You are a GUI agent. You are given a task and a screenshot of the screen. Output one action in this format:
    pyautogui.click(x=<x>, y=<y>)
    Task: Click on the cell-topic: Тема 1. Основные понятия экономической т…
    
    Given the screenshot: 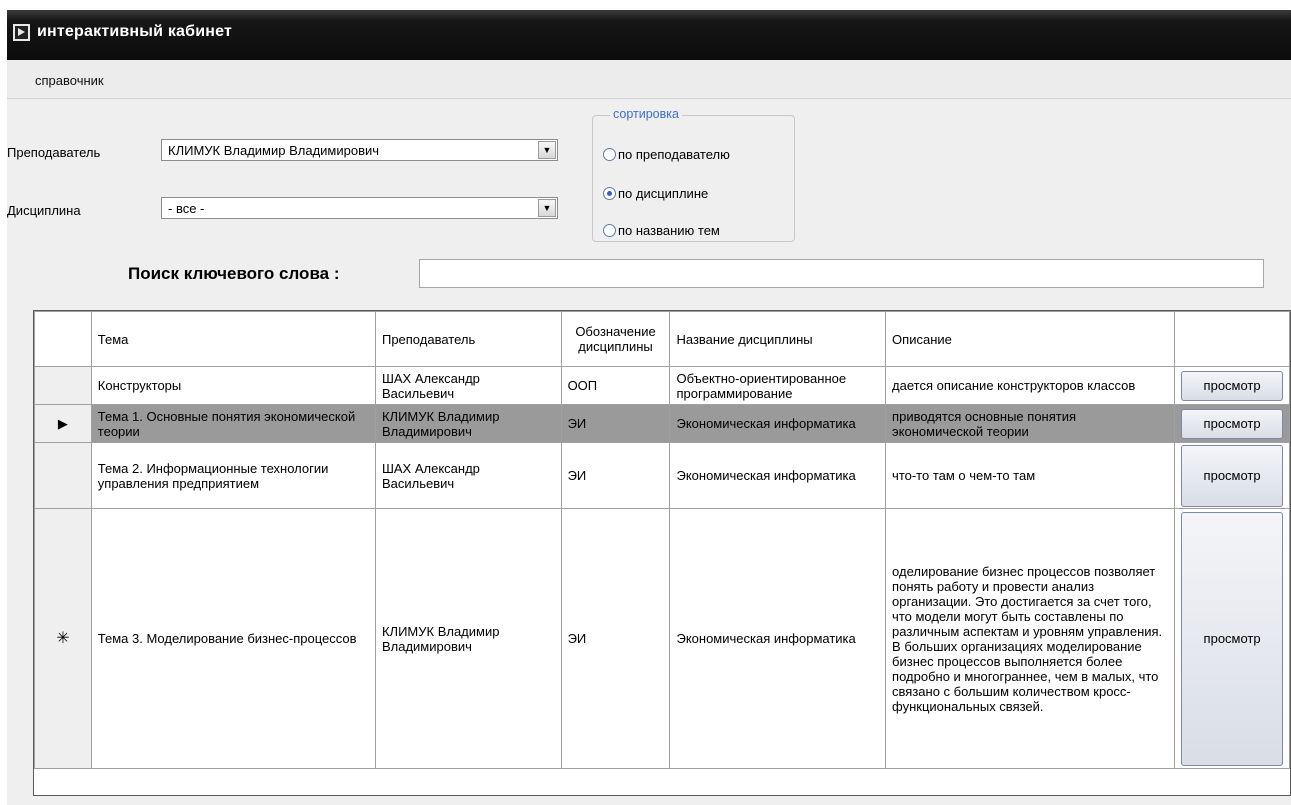 What is the action you would take?
    pyautogui.click(x=233, y=423)
    